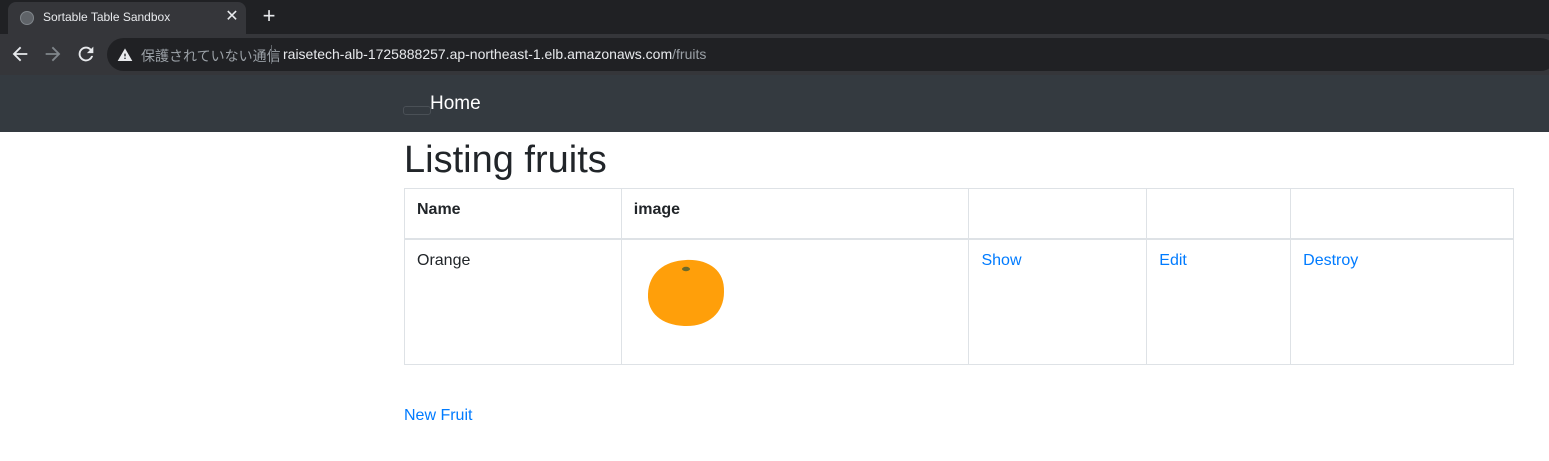 The width and height of the screenshot is (1549, 461). Describe the element at coordinates (211, 56) in the screenshot. I see `security-status: 保護されていない通信` at that location.